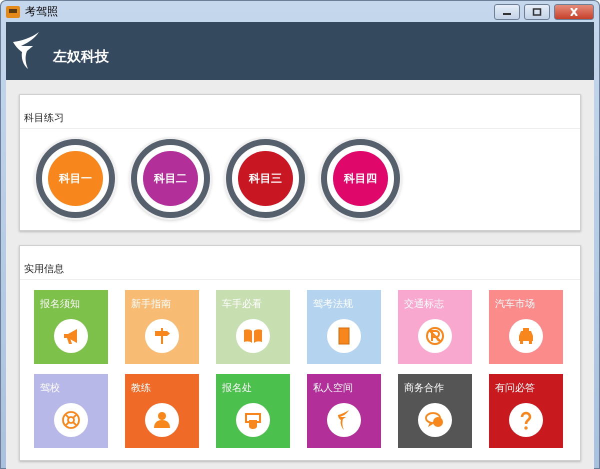  I want to click on info-tile: 车手必看, so click(253, 327).